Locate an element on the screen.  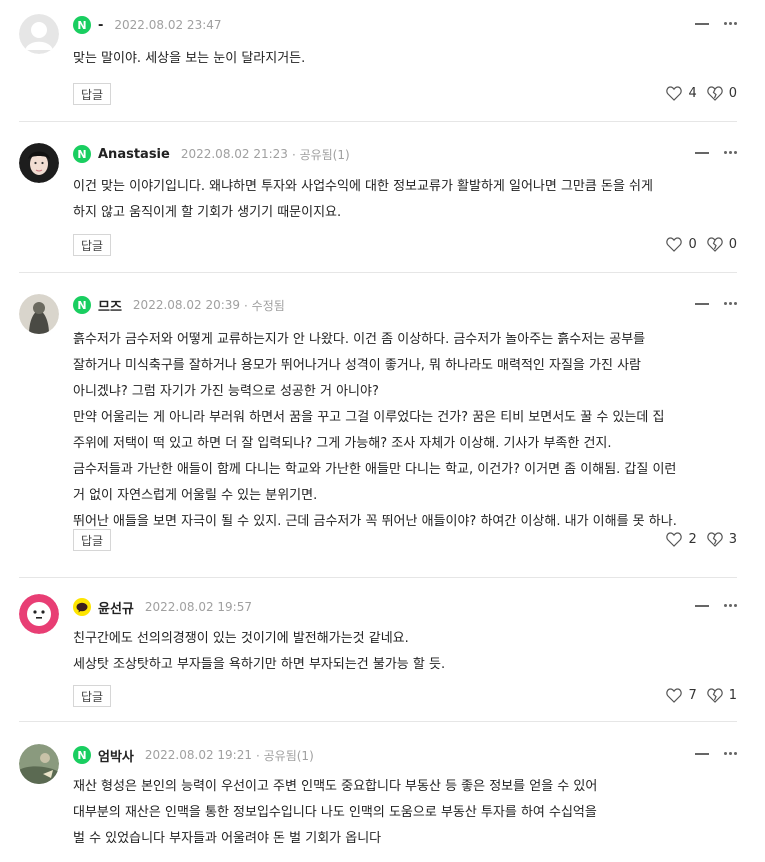
comment-line: 거 없이 자연스럽게 어울릴 수 있는 분위기면. is located at coordinates (195, 495).